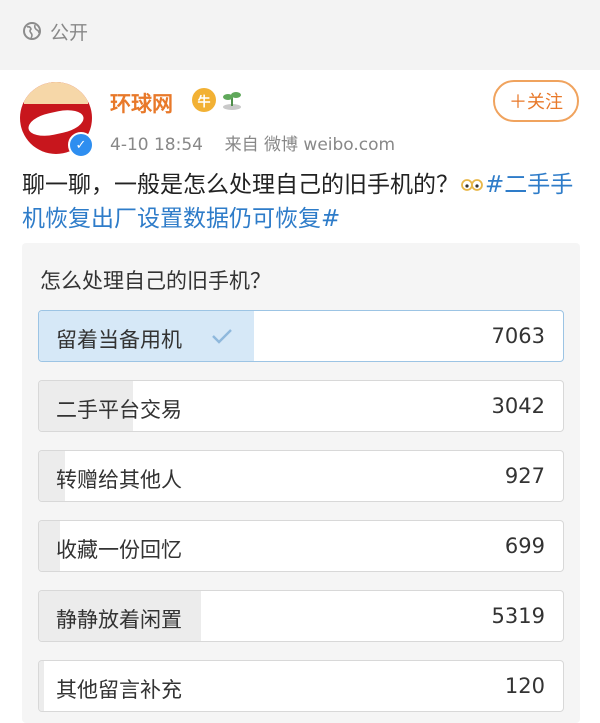 The height and width of the screenshot is (723, 600). What do you see at coordinates (300, 31) in the screenshot?
I see `visibility-bar: 公开` at bounding box center [300, 31].